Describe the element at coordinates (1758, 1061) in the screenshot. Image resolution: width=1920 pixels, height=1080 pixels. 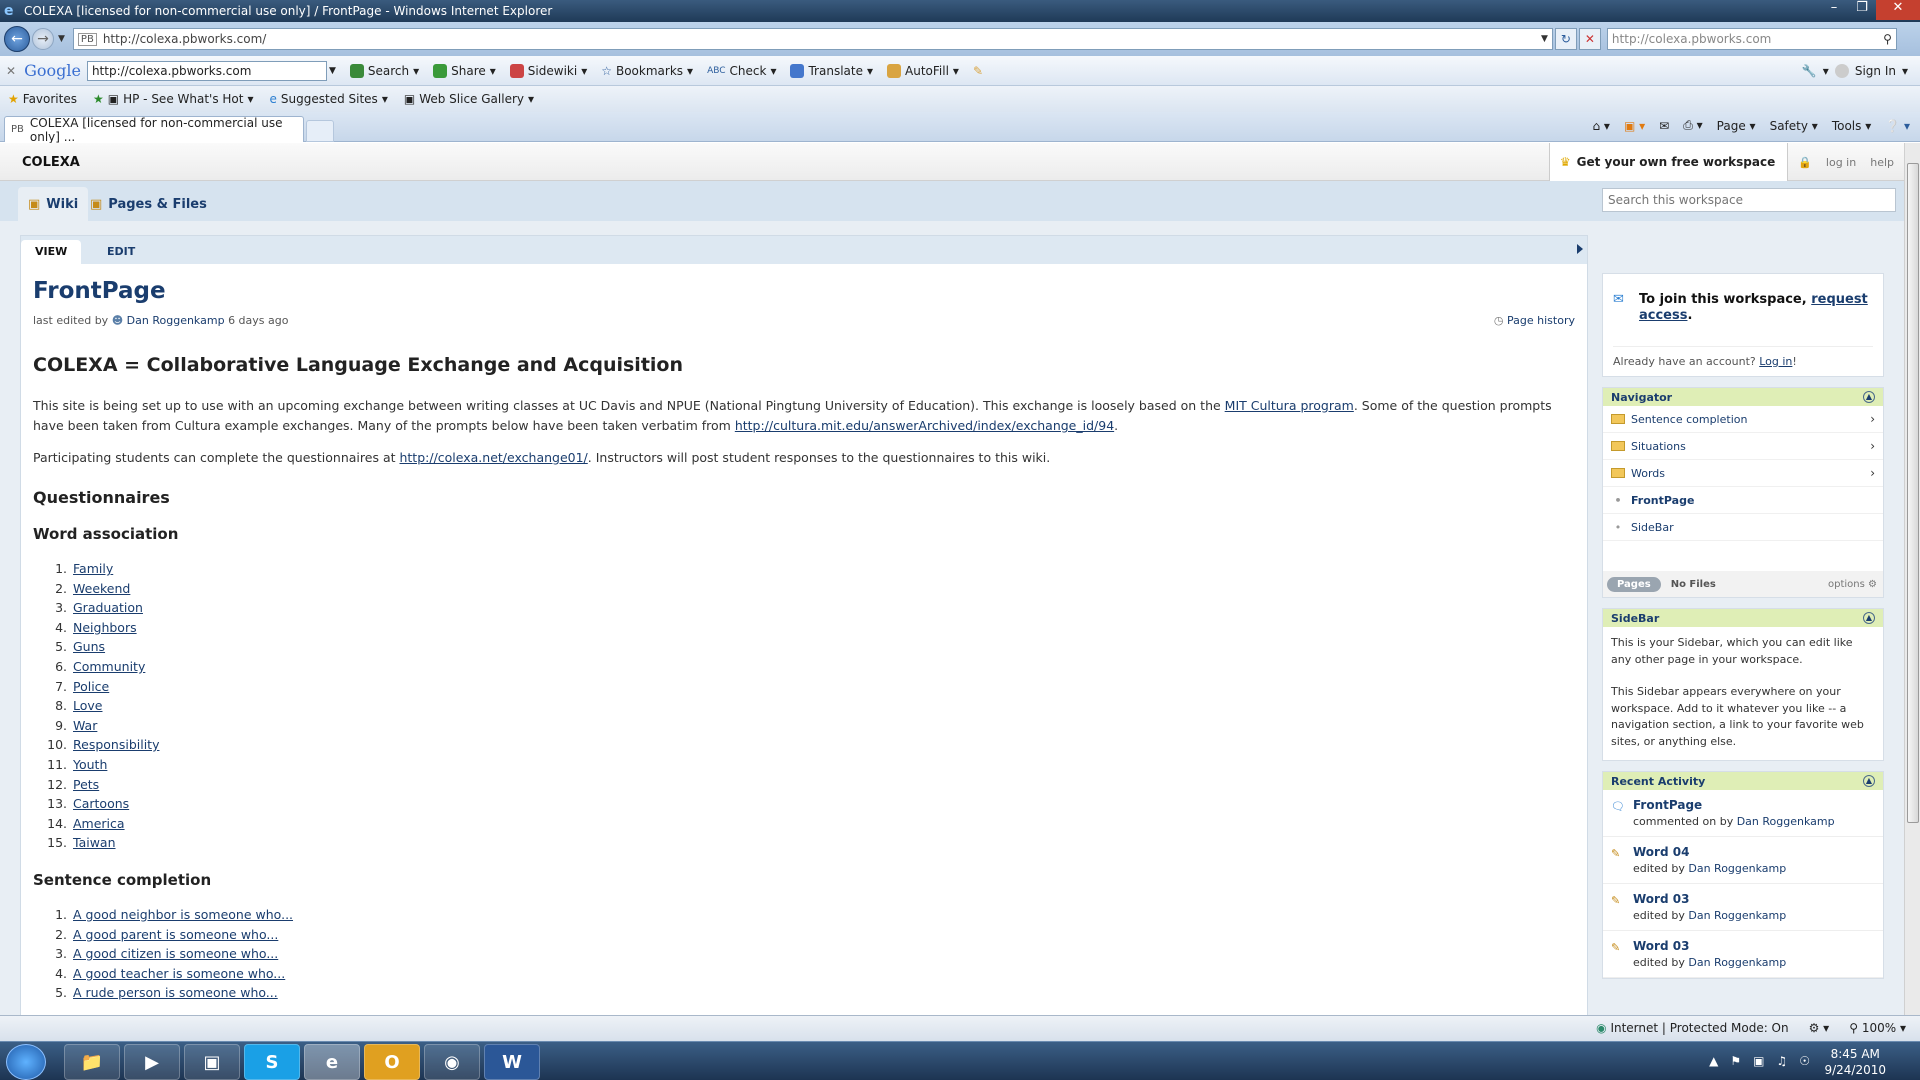
I see `network-icon: ▣` at that location.